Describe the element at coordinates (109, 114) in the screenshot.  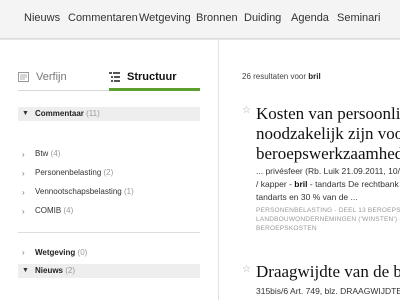
I see `section-commentaar: ▼ Commentaar (11)` at that location.